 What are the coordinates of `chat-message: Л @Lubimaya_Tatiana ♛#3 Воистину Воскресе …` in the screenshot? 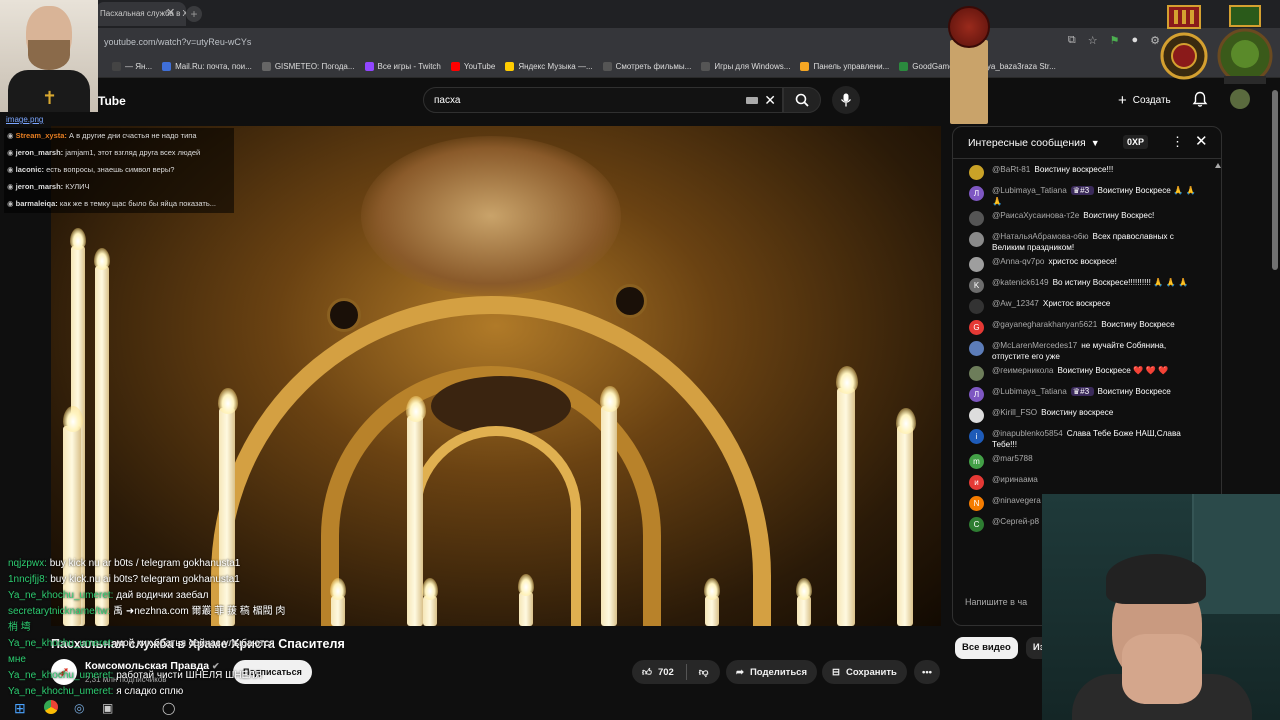 It's located at (1092, 196).